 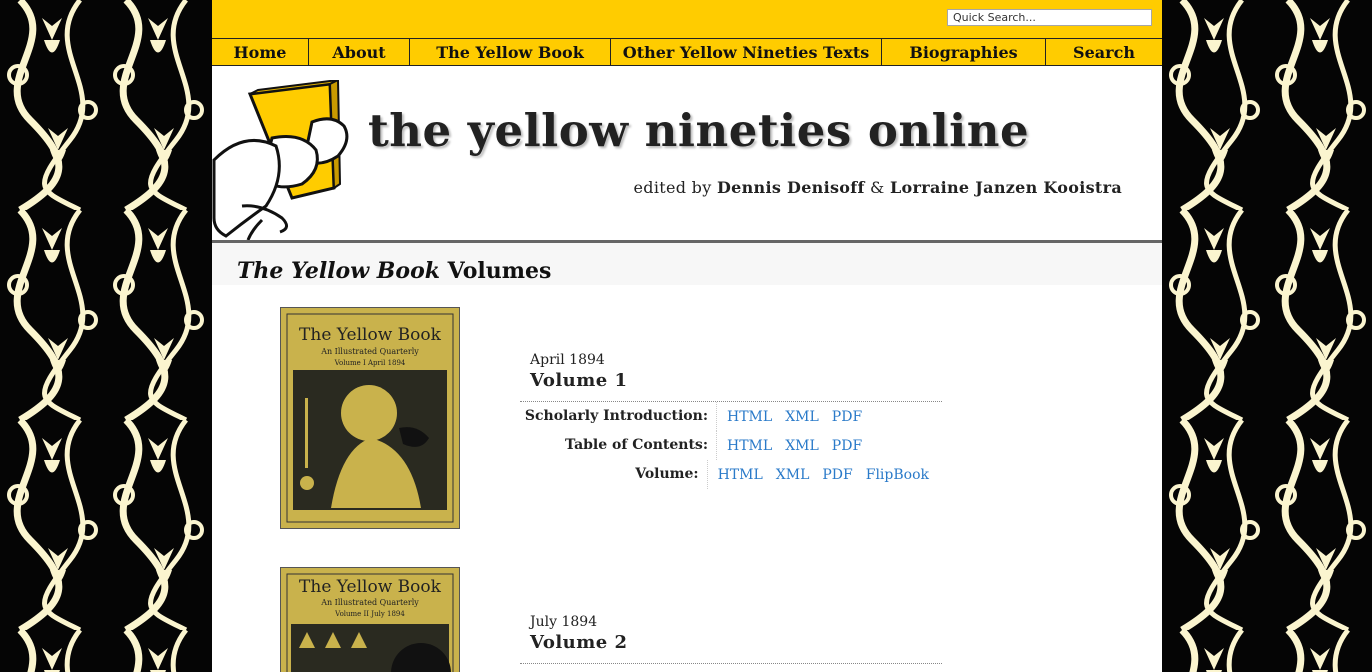 I want to click on volume-date: April 1894, so click(x=567, y=360).